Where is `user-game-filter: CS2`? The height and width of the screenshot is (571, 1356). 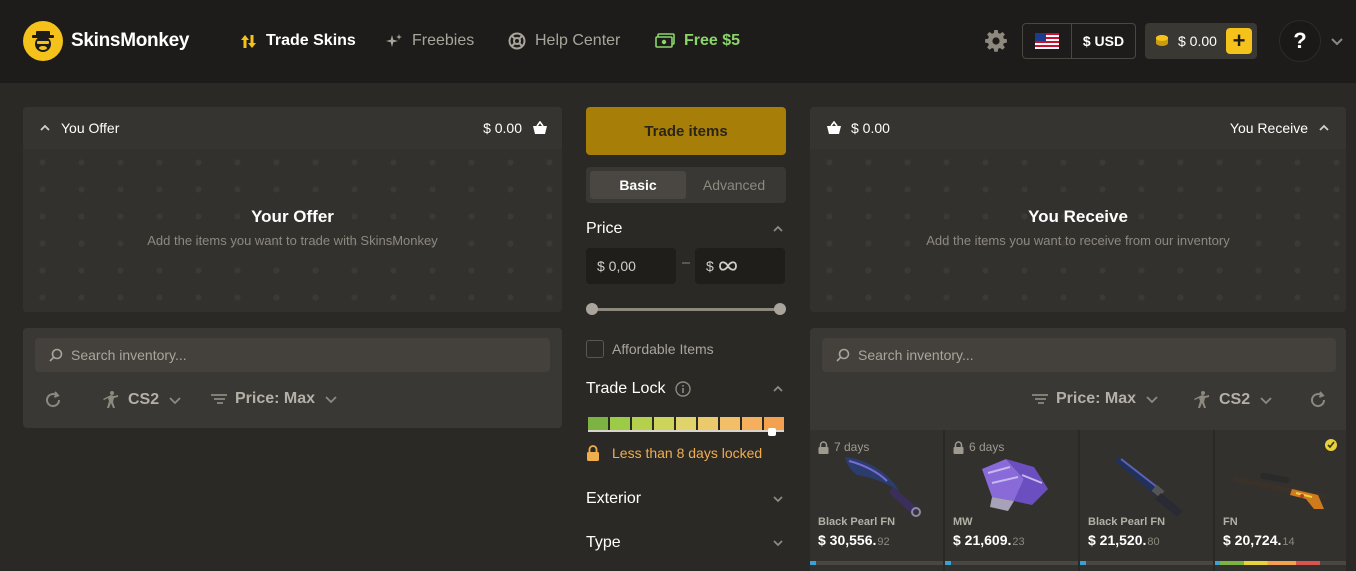
user-game-filter: CS2 is located at coordinates (140, 400).